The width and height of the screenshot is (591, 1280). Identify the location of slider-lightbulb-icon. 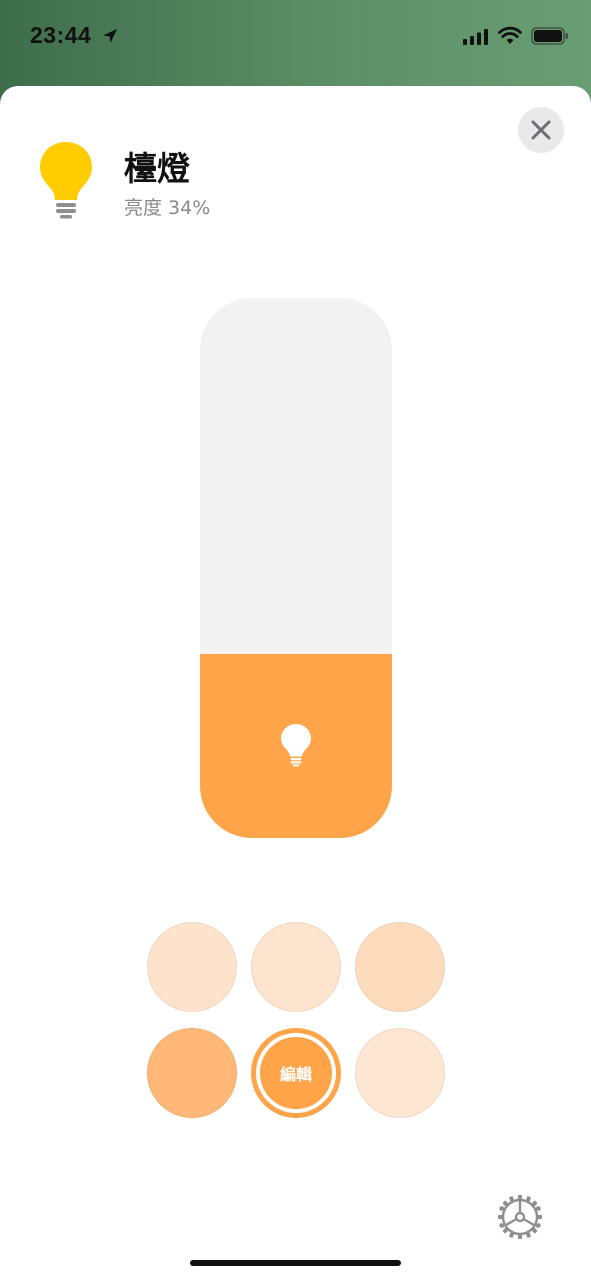
(296, 747).